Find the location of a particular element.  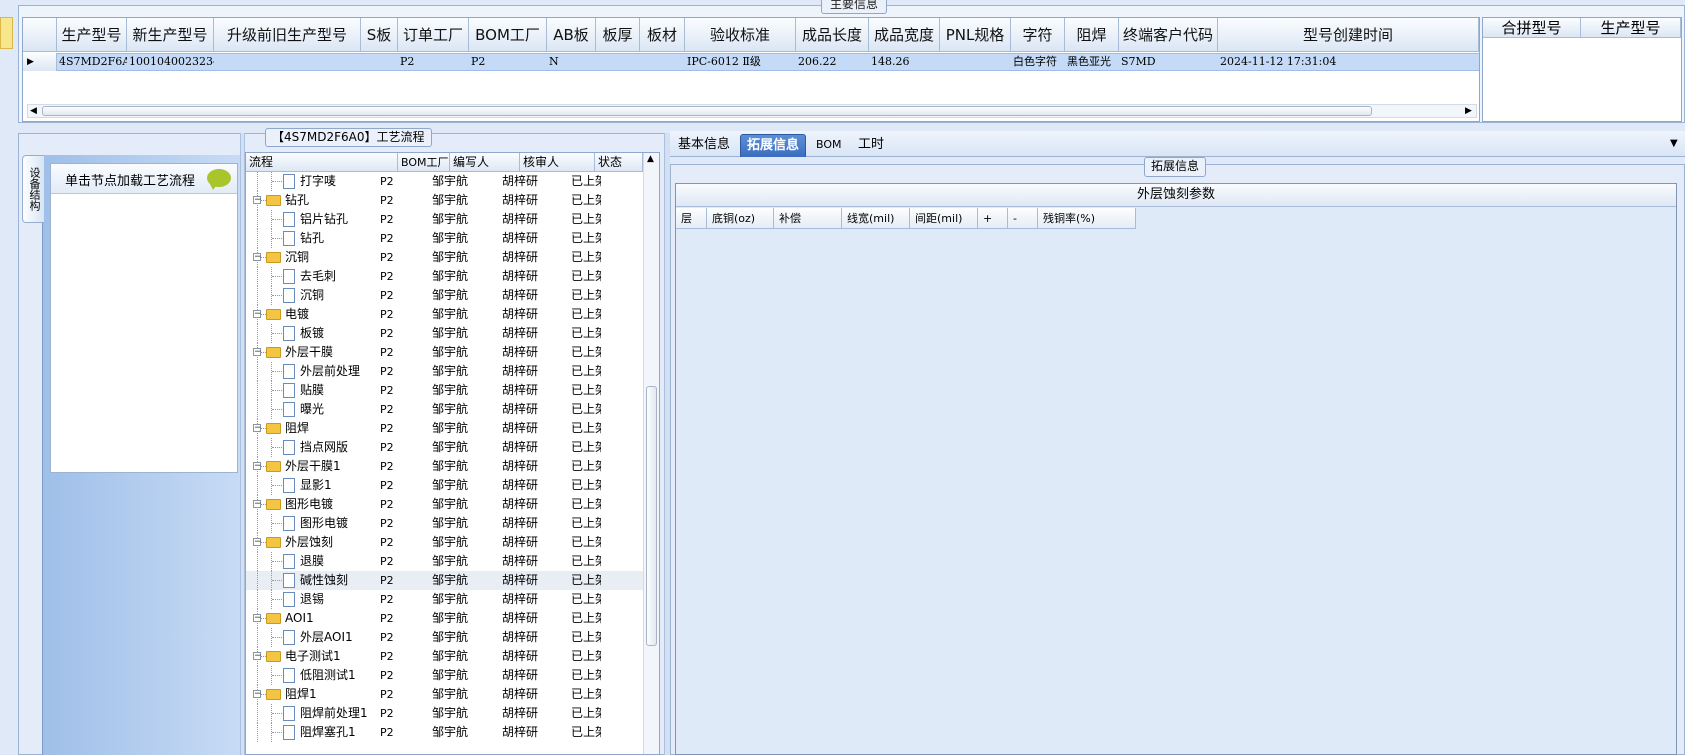

tree-step-row: 碱性蚀刻 P2 邹宇航 胡梓研 已上架 is located at coordinates (444, 580).